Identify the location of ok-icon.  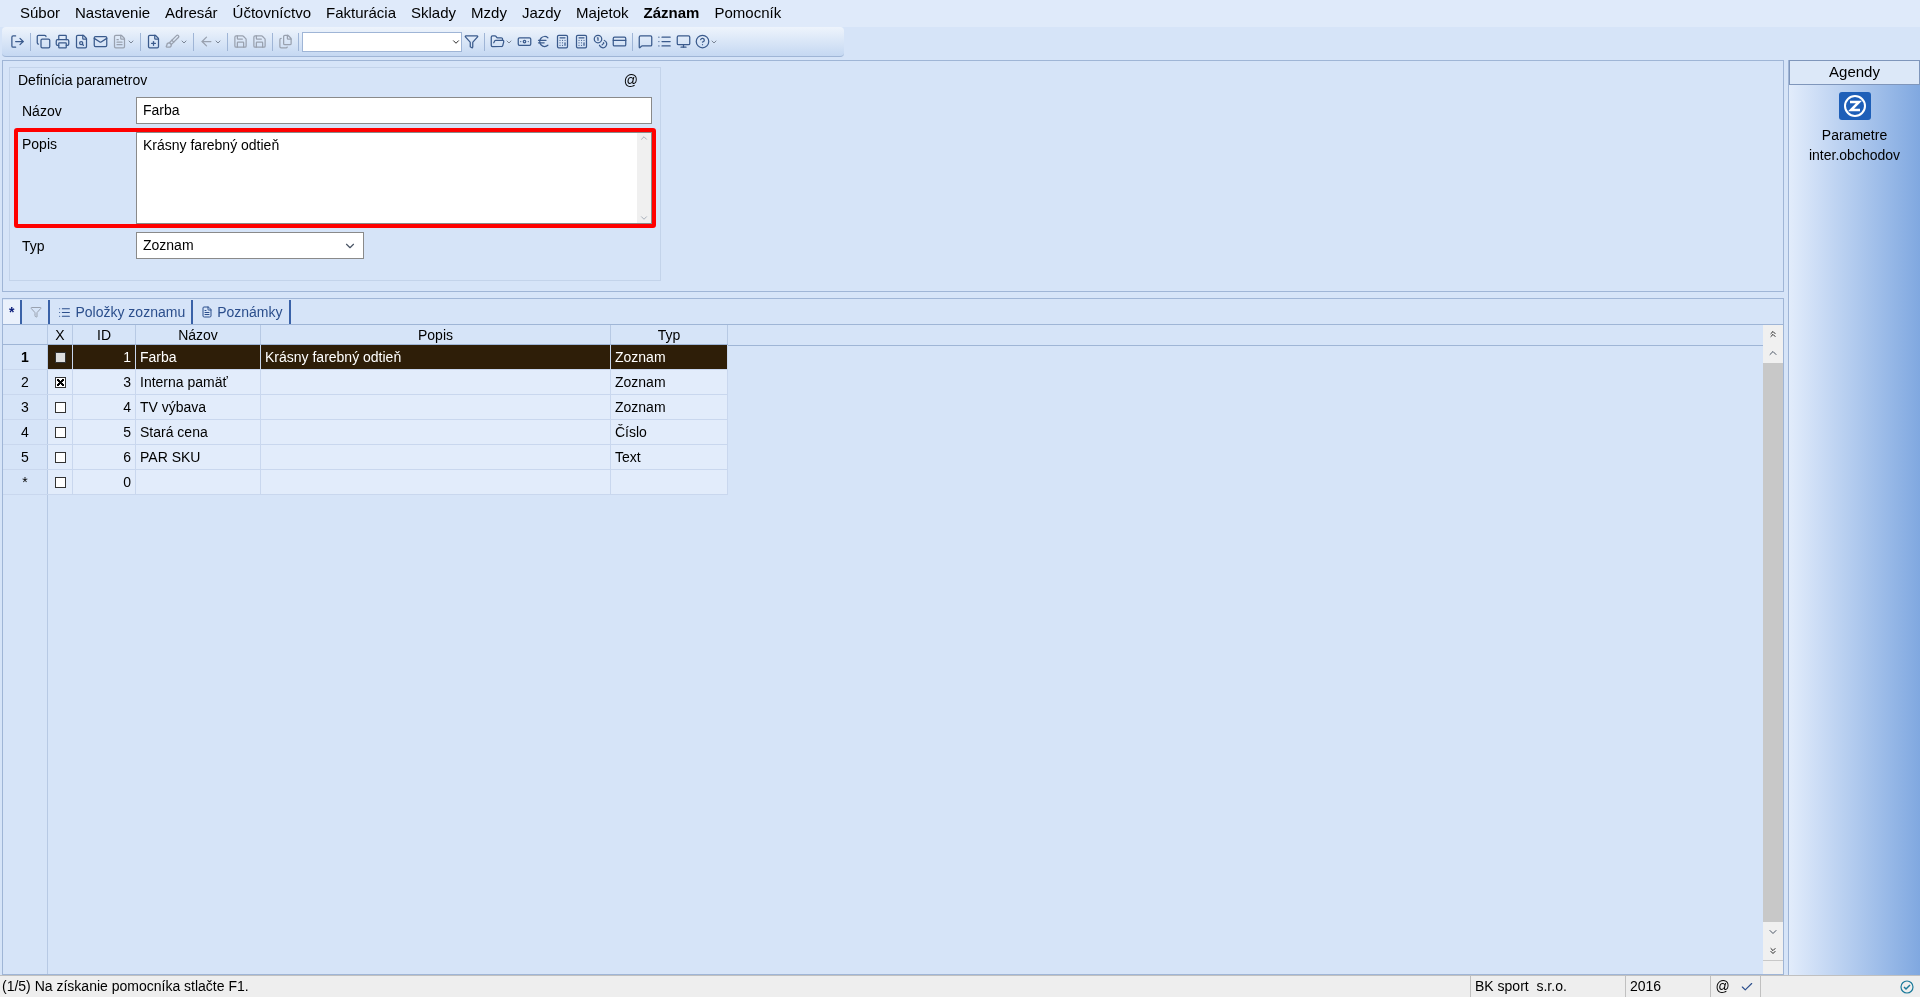
(1907, 986).